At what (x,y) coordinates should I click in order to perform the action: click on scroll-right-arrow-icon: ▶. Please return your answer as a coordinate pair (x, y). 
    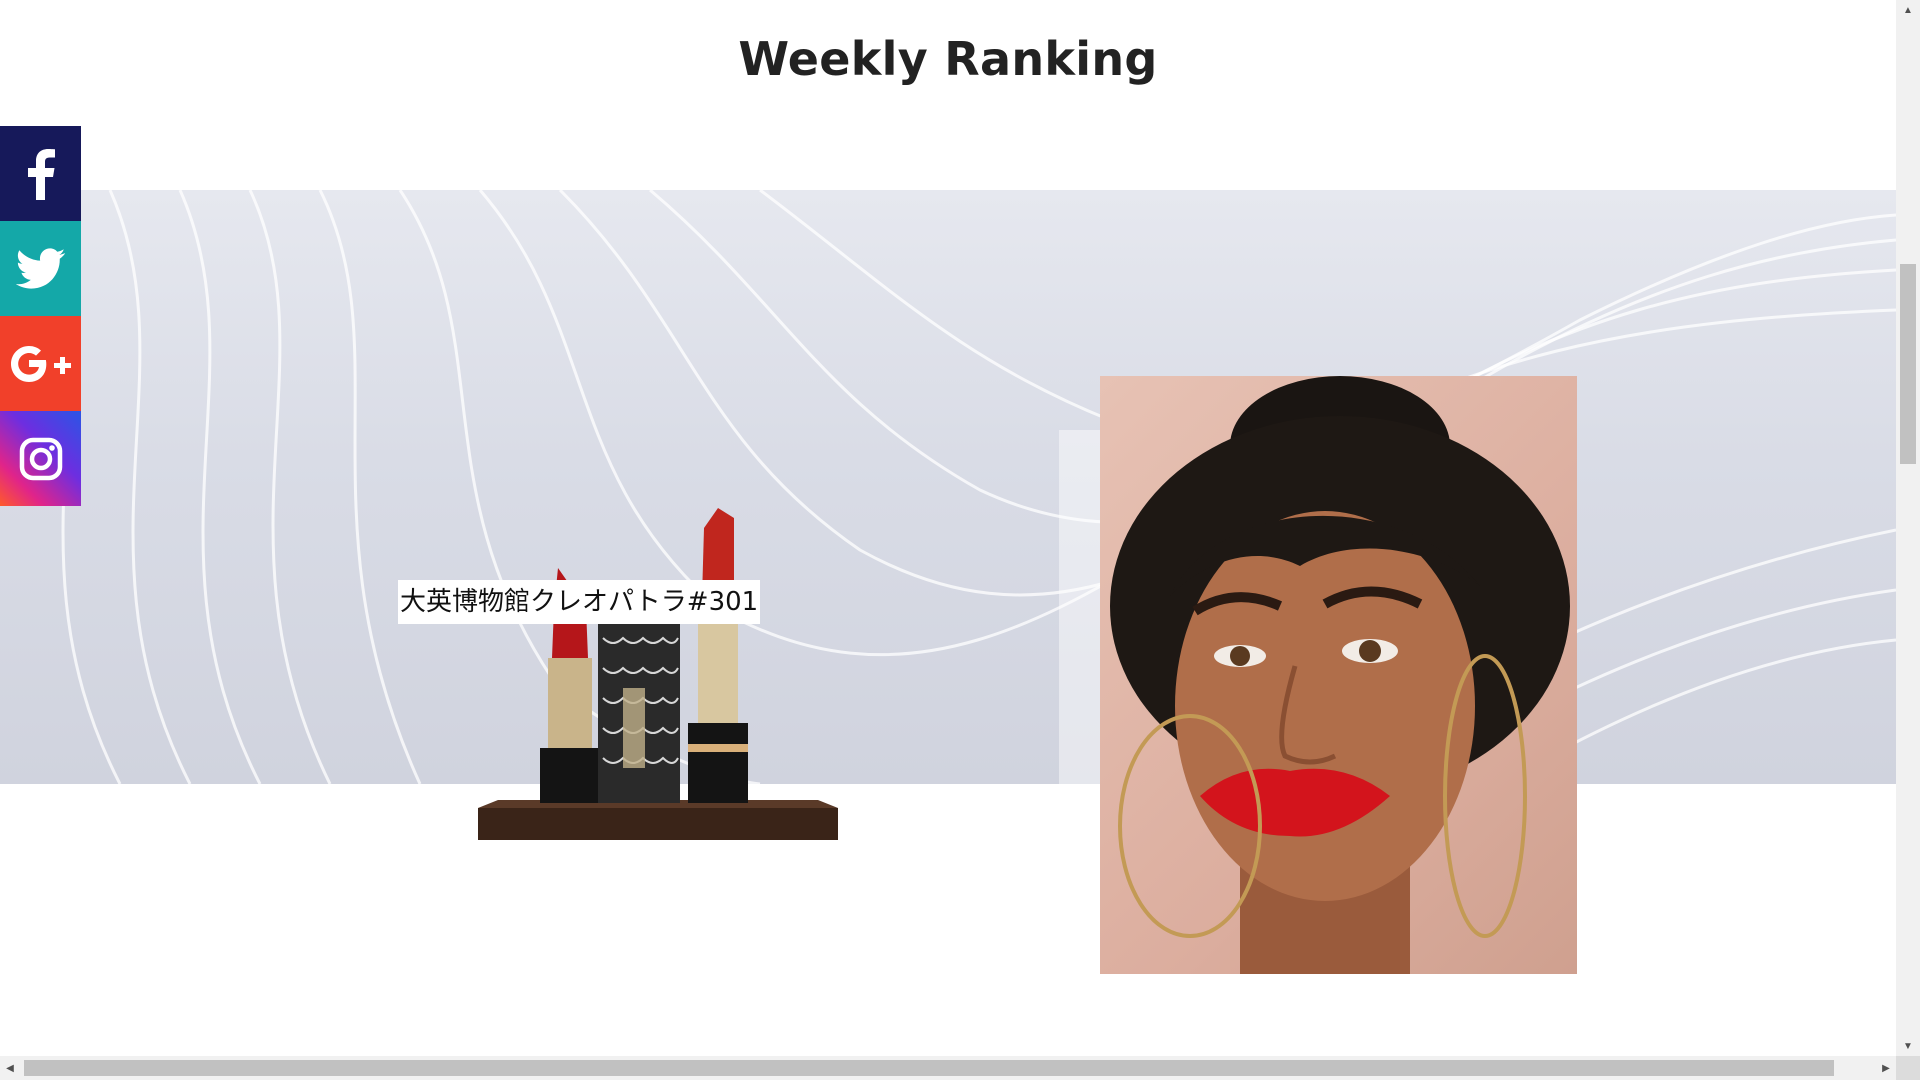
    Looking at the image, I should click on (1886, 1068).